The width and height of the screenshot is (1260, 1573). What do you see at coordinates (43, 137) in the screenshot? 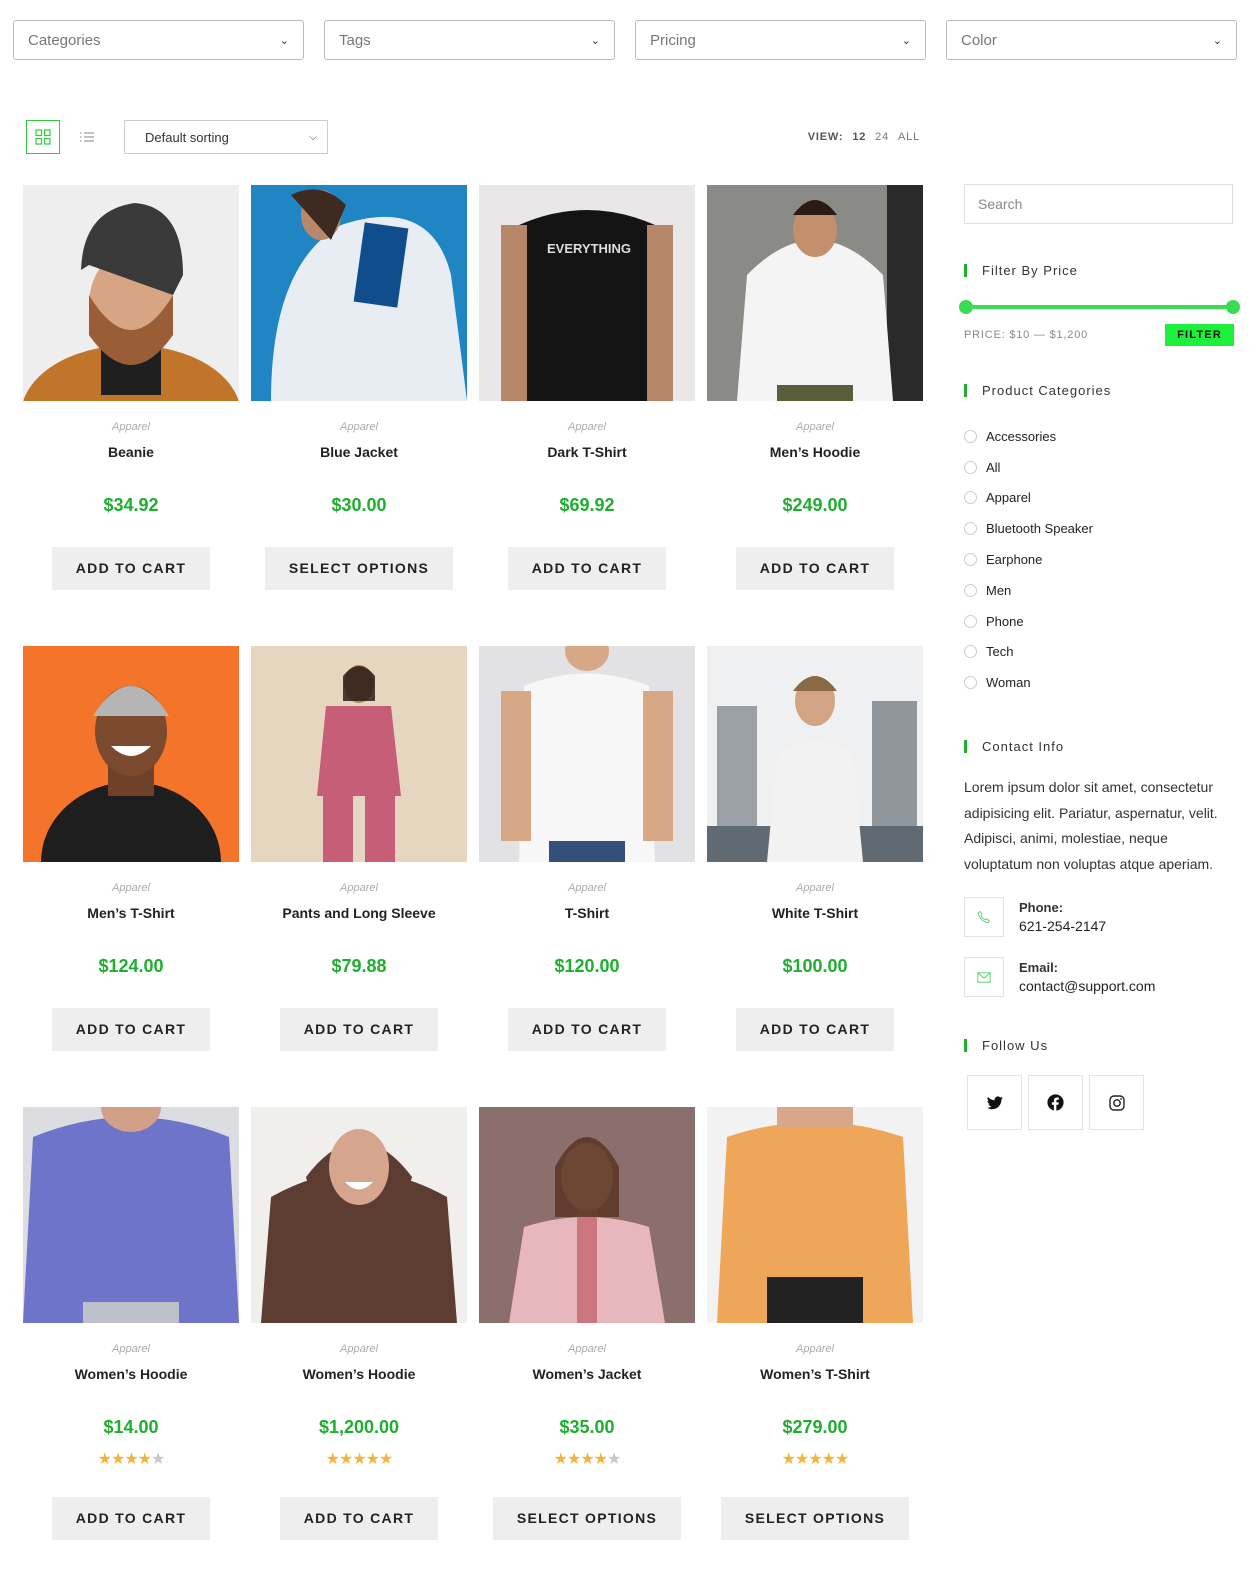
I see `grid-view-button` at bounding box center [43, 137].